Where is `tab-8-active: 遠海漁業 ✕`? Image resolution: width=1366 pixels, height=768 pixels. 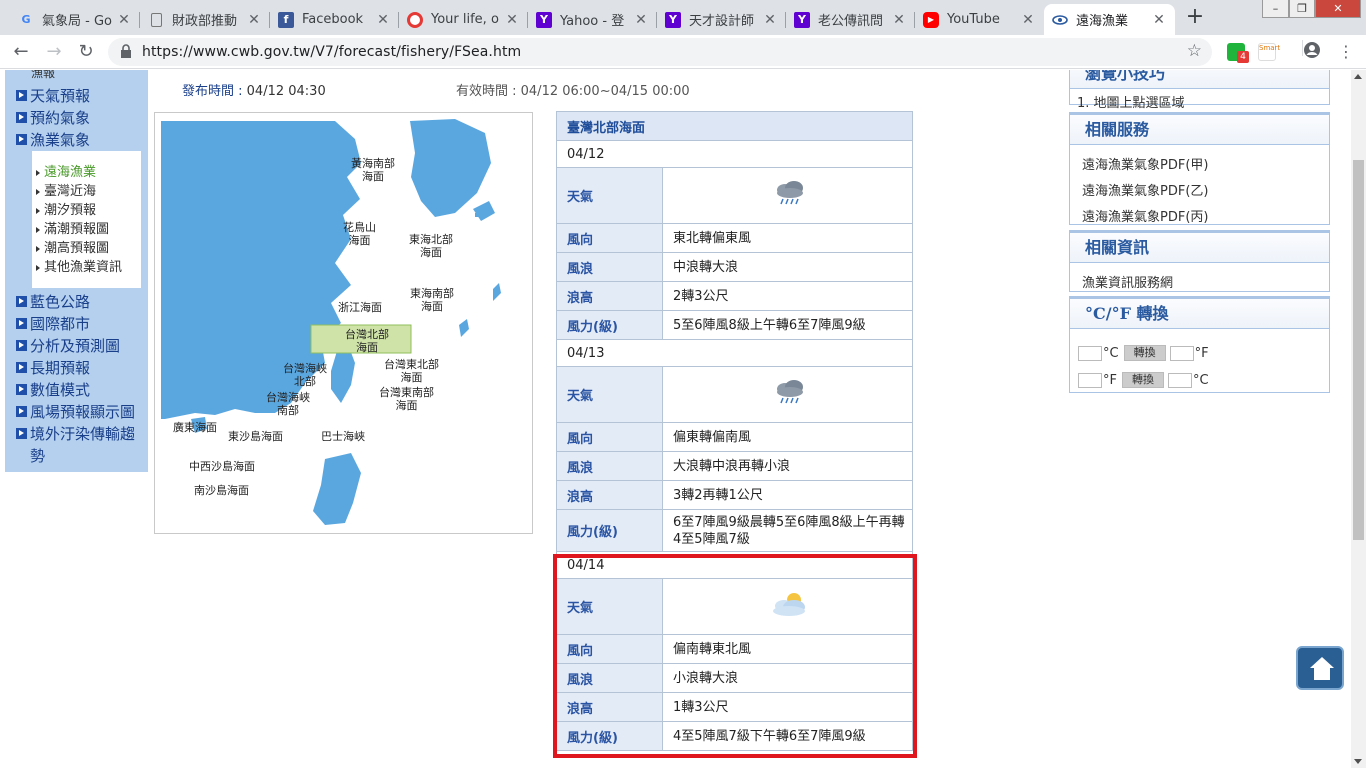
tab-8-active: 遠海漁業 ✕ is located at coordinates (1109, 19).